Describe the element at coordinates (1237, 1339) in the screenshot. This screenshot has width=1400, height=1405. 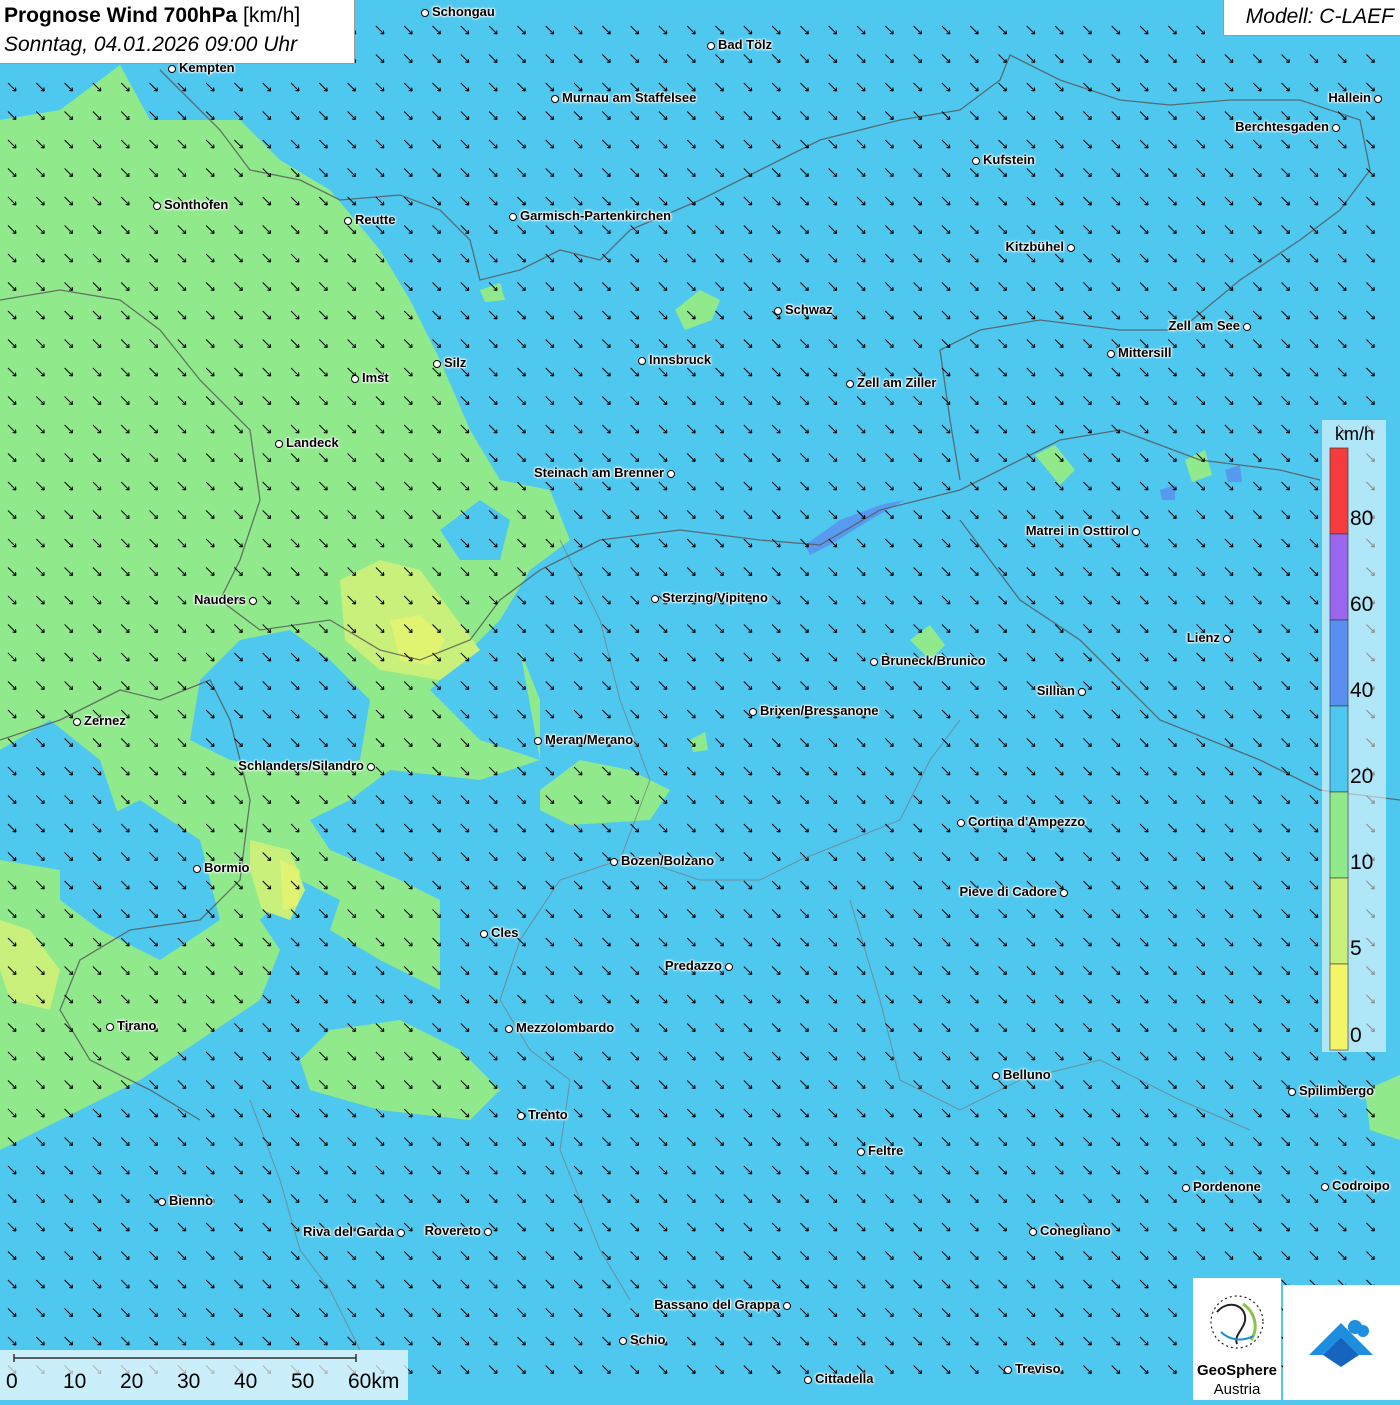
I see `geosphere-logo: GeoSphere Austria` at that location.